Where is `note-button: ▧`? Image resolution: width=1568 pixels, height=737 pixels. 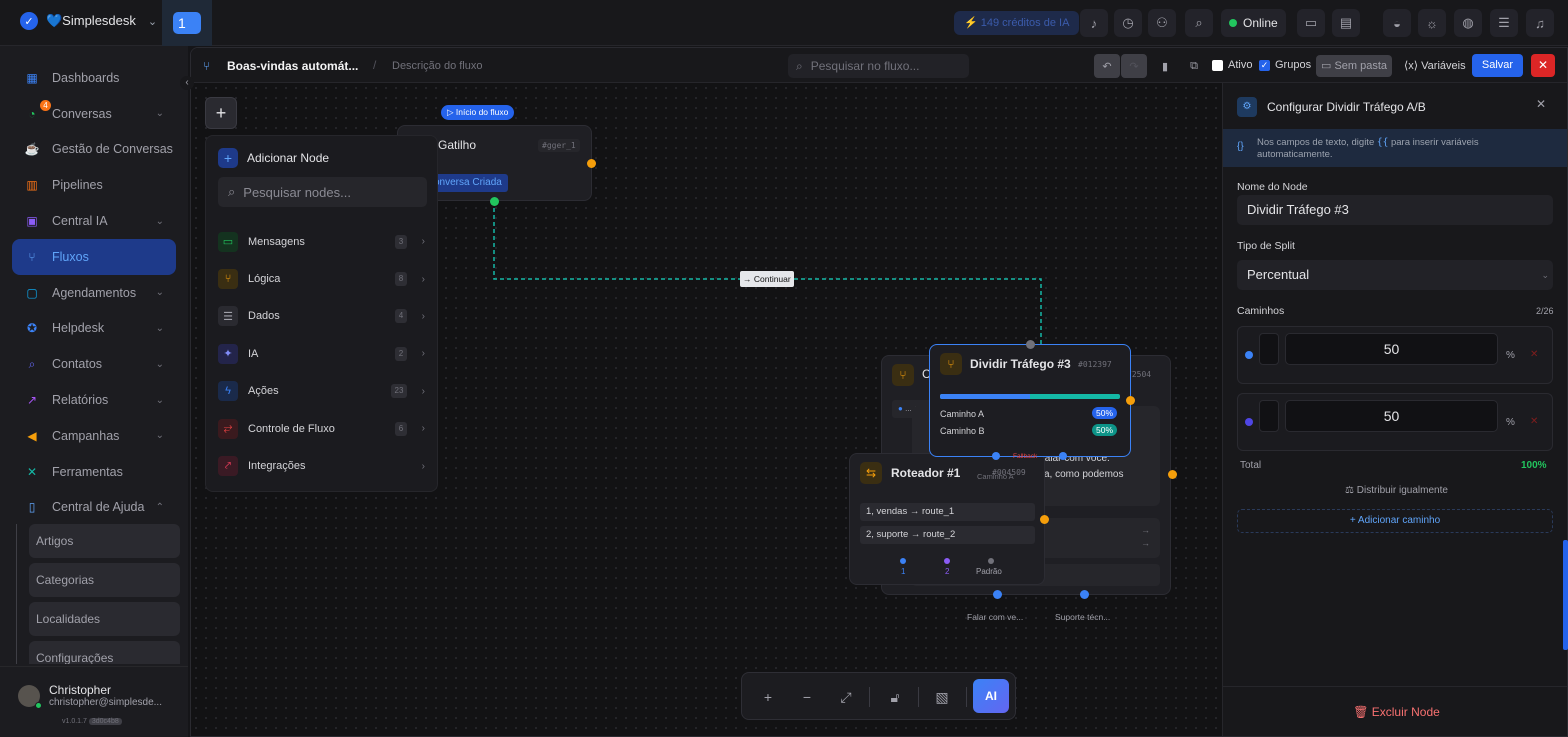
note-button: ▧ is located at coordinates (942, 697).